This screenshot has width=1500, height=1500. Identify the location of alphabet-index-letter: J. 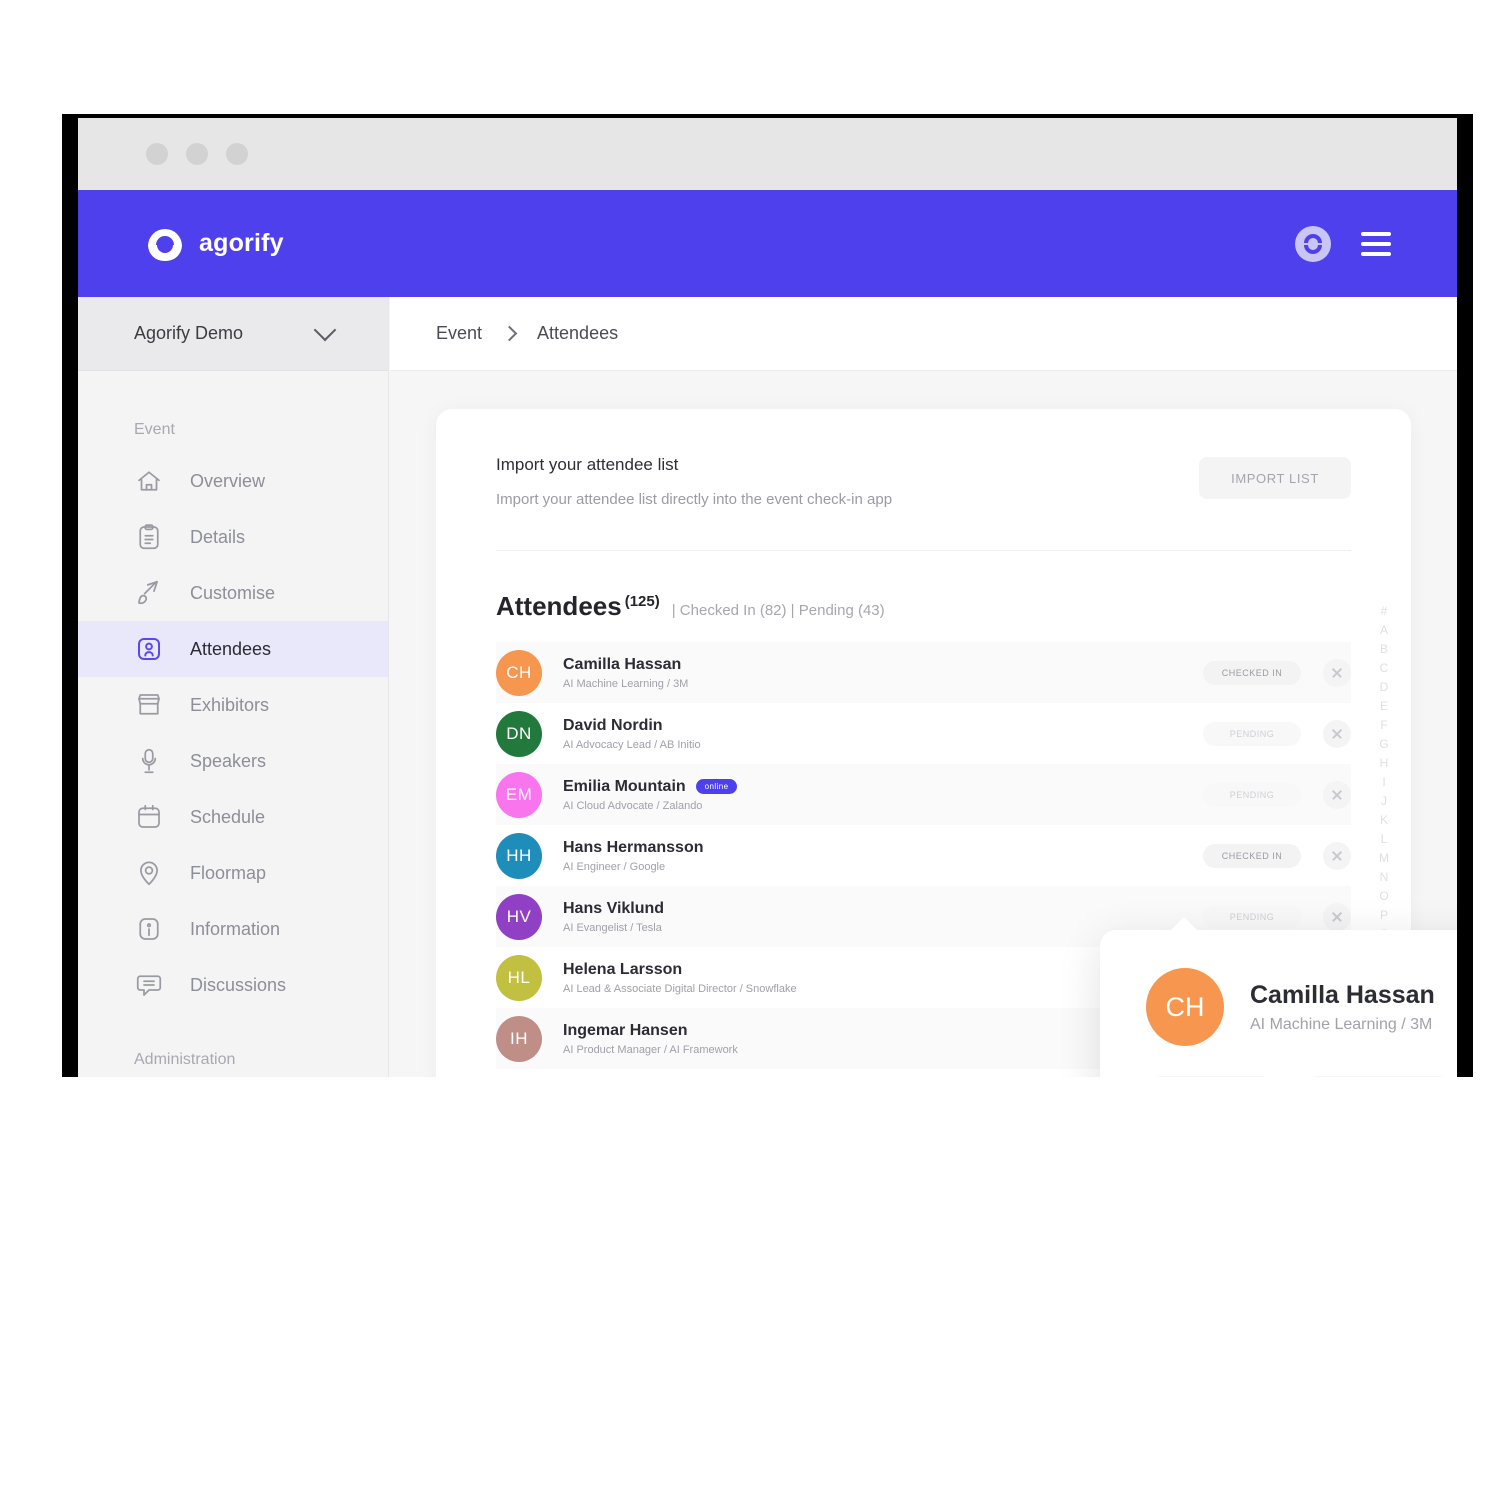
(1384, 801).